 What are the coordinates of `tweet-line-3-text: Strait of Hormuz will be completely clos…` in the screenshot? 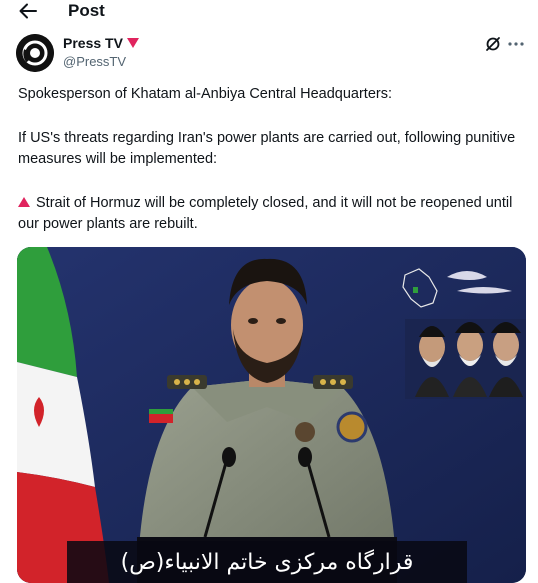 It's located at (265, 213).